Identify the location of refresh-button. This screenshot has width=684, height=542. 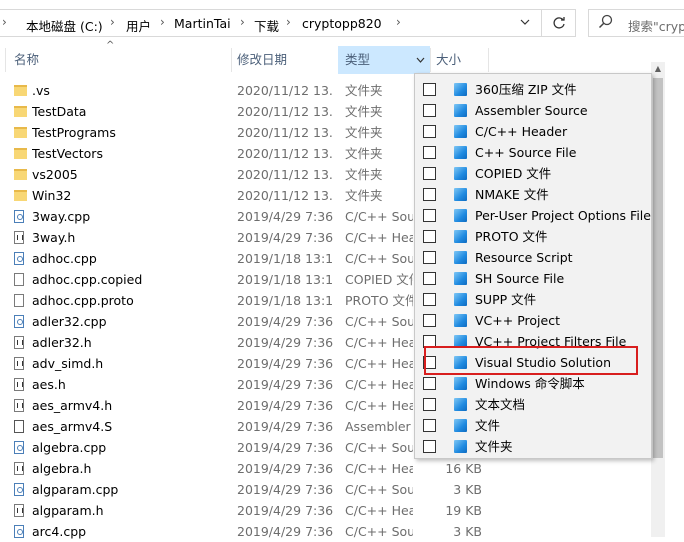
(559, 23).